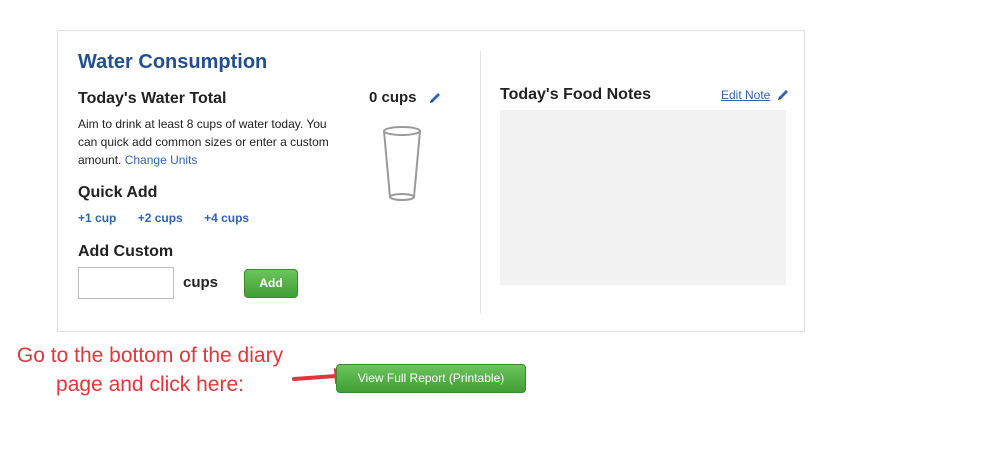  What do you see at coordinates (271, 283) in the screenshot?
I see `add-button: Add` at bounding box center [271, 283].